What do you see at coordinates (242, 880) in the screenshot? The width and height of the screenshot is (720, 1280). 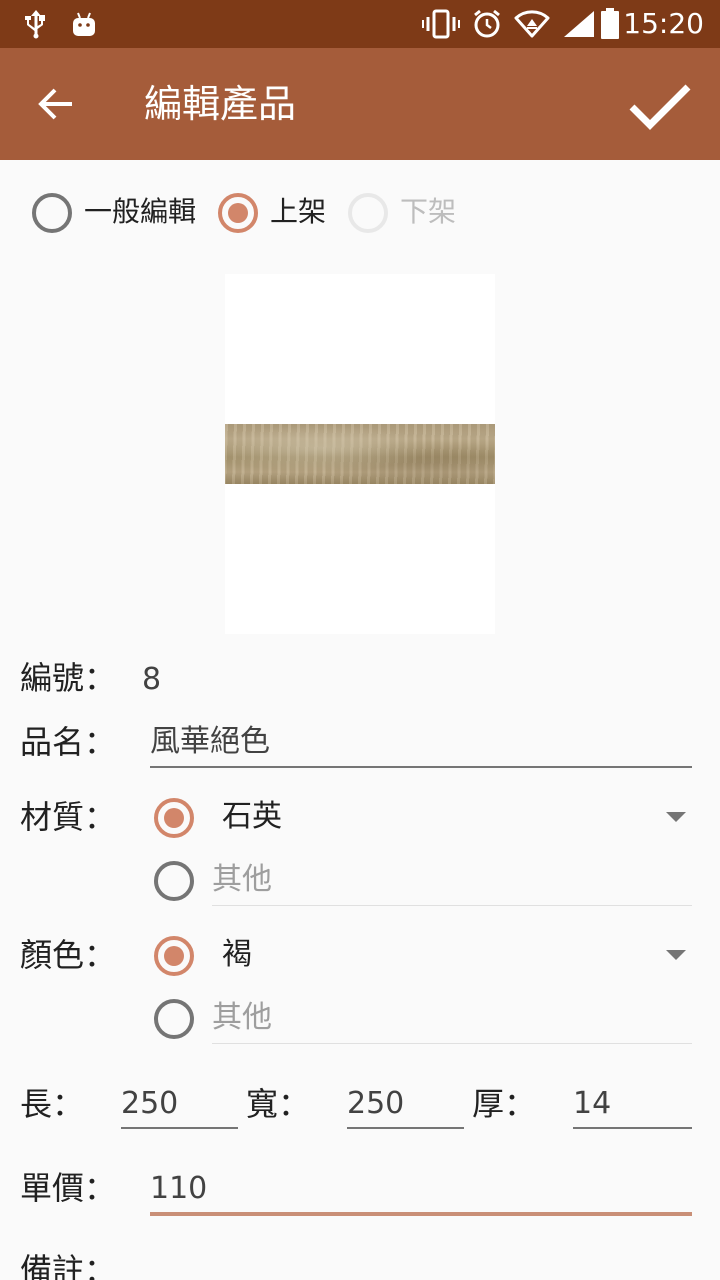 I see `material-other-input: 其他` at bounding box center [242, 880].